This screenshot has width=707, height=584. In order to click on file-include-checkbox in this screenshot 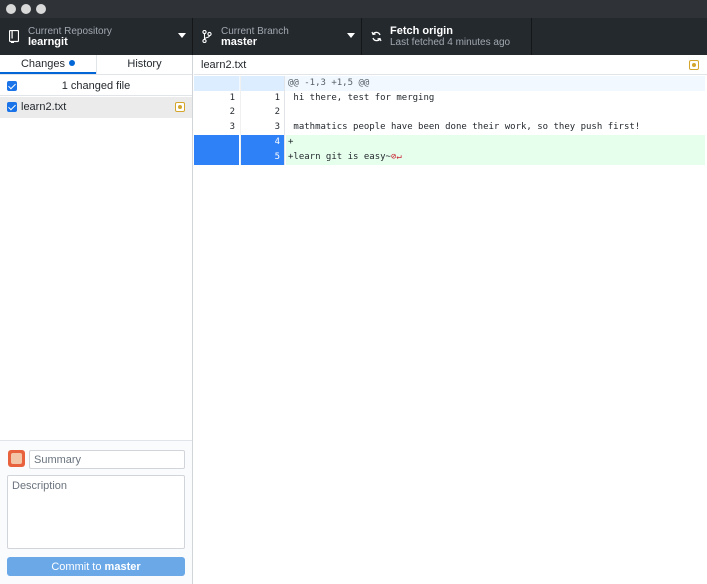, I will do `click(12, 107)`.